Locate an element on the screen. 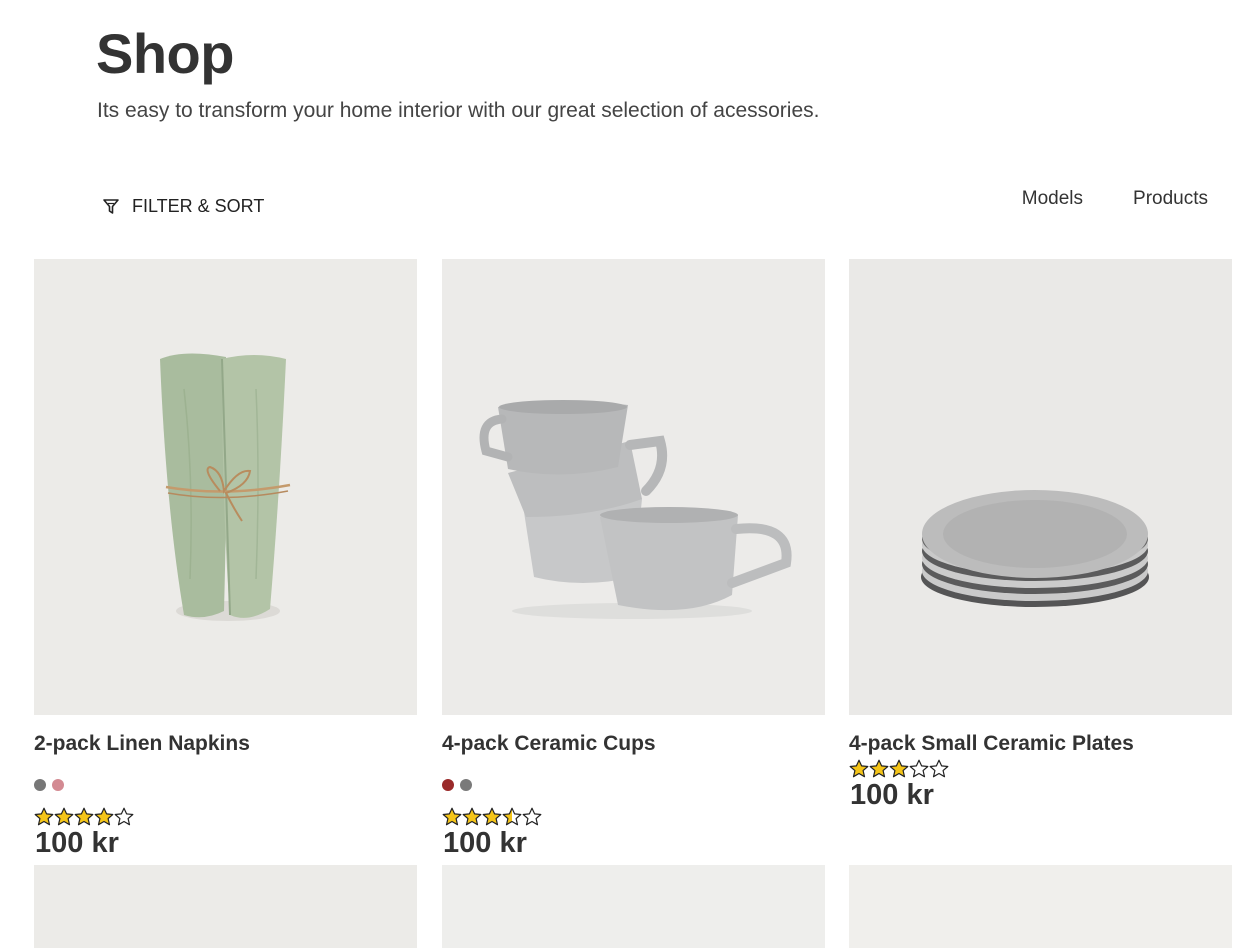 Image resolution: width=1253 pixels, height=948 pixels. filter-sort-button: FILTER & SORT is located at coordinates (183, 206).